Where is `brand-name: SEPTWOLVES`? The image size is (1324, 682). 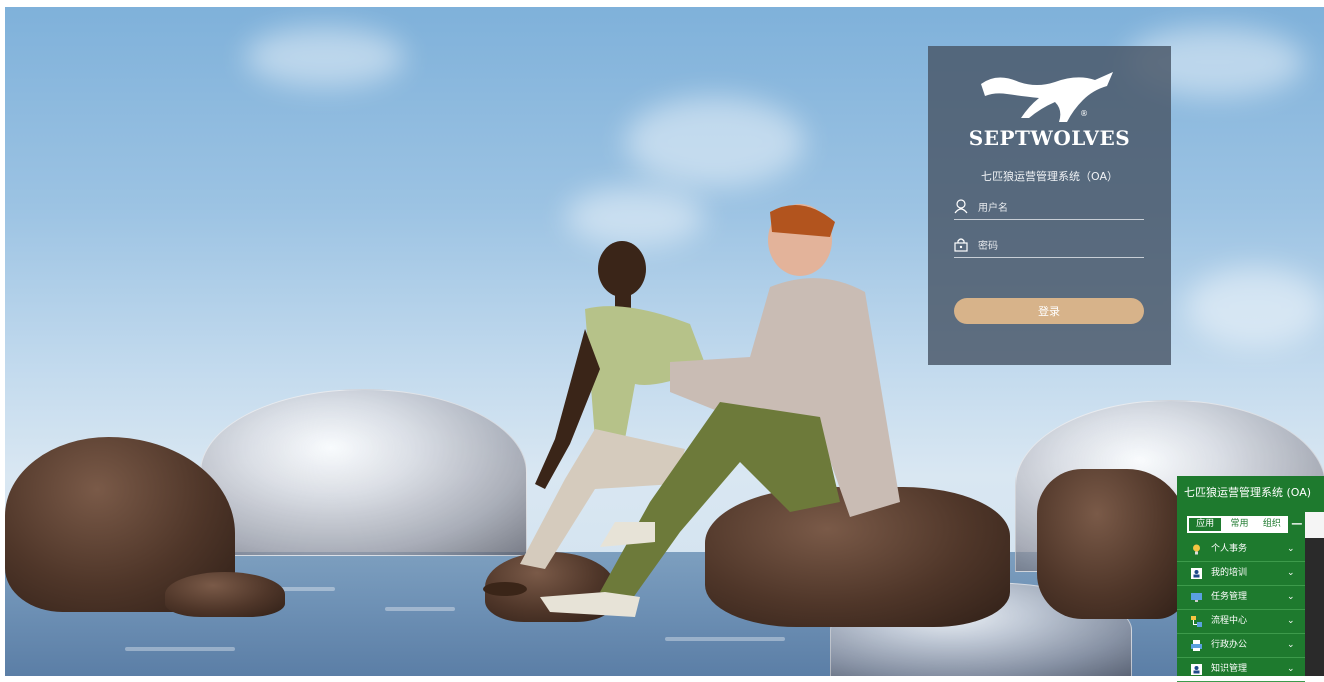
brand-name: SEPTWOLVES is located at coordinates (1049, 138).